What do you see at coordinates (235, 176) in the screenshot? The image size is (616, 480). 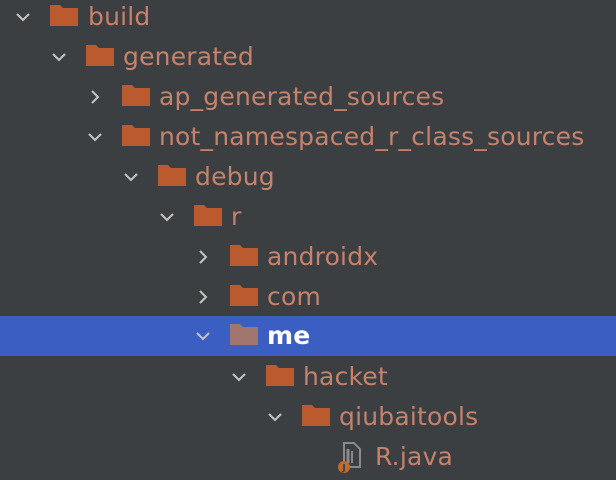 I see `tree-node-label: debug` at bounding box center [235, 176].